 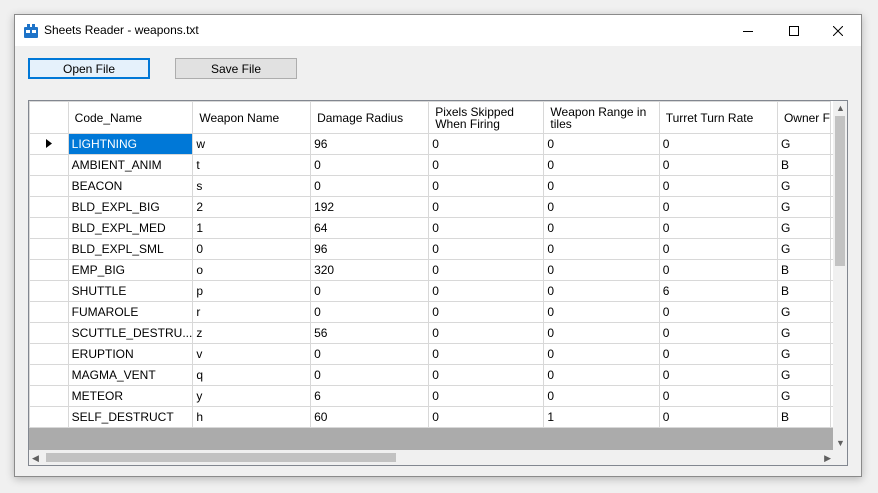 I want to click on column-header: Code_Name, so click(x=130, y=117).